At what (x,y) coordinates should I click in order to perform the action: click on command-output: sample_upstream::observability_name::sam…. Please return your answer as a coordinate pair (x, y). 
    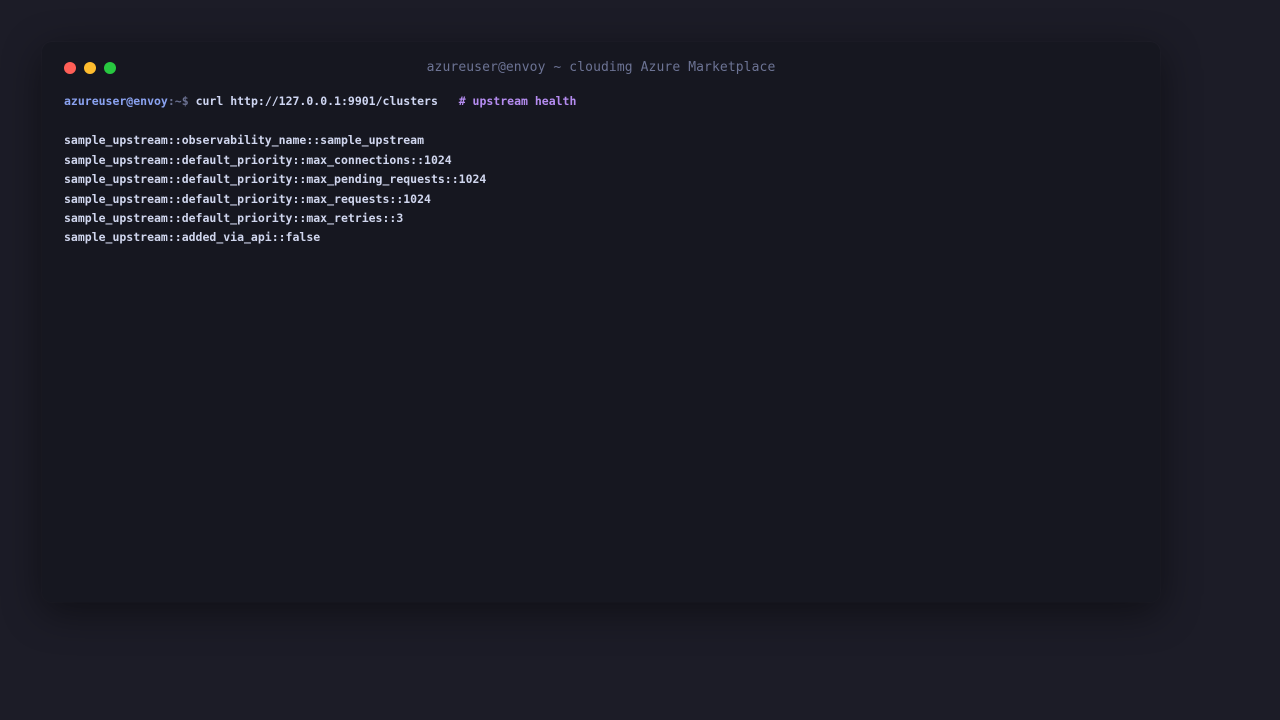
    Looking at the image, I should click on (601, 189).